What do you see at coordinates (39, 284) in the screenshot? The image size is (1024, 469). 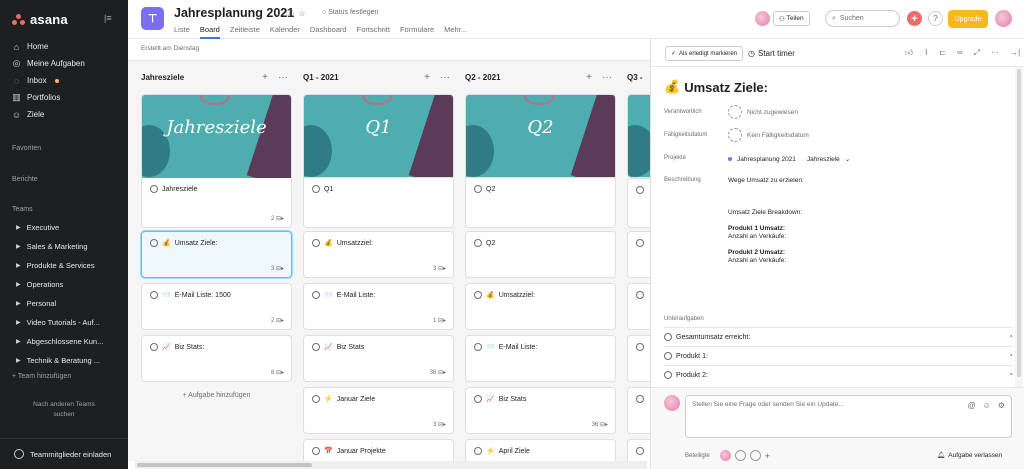 I see `team-item: ▶ Operations` at bounding box center [39, 284].